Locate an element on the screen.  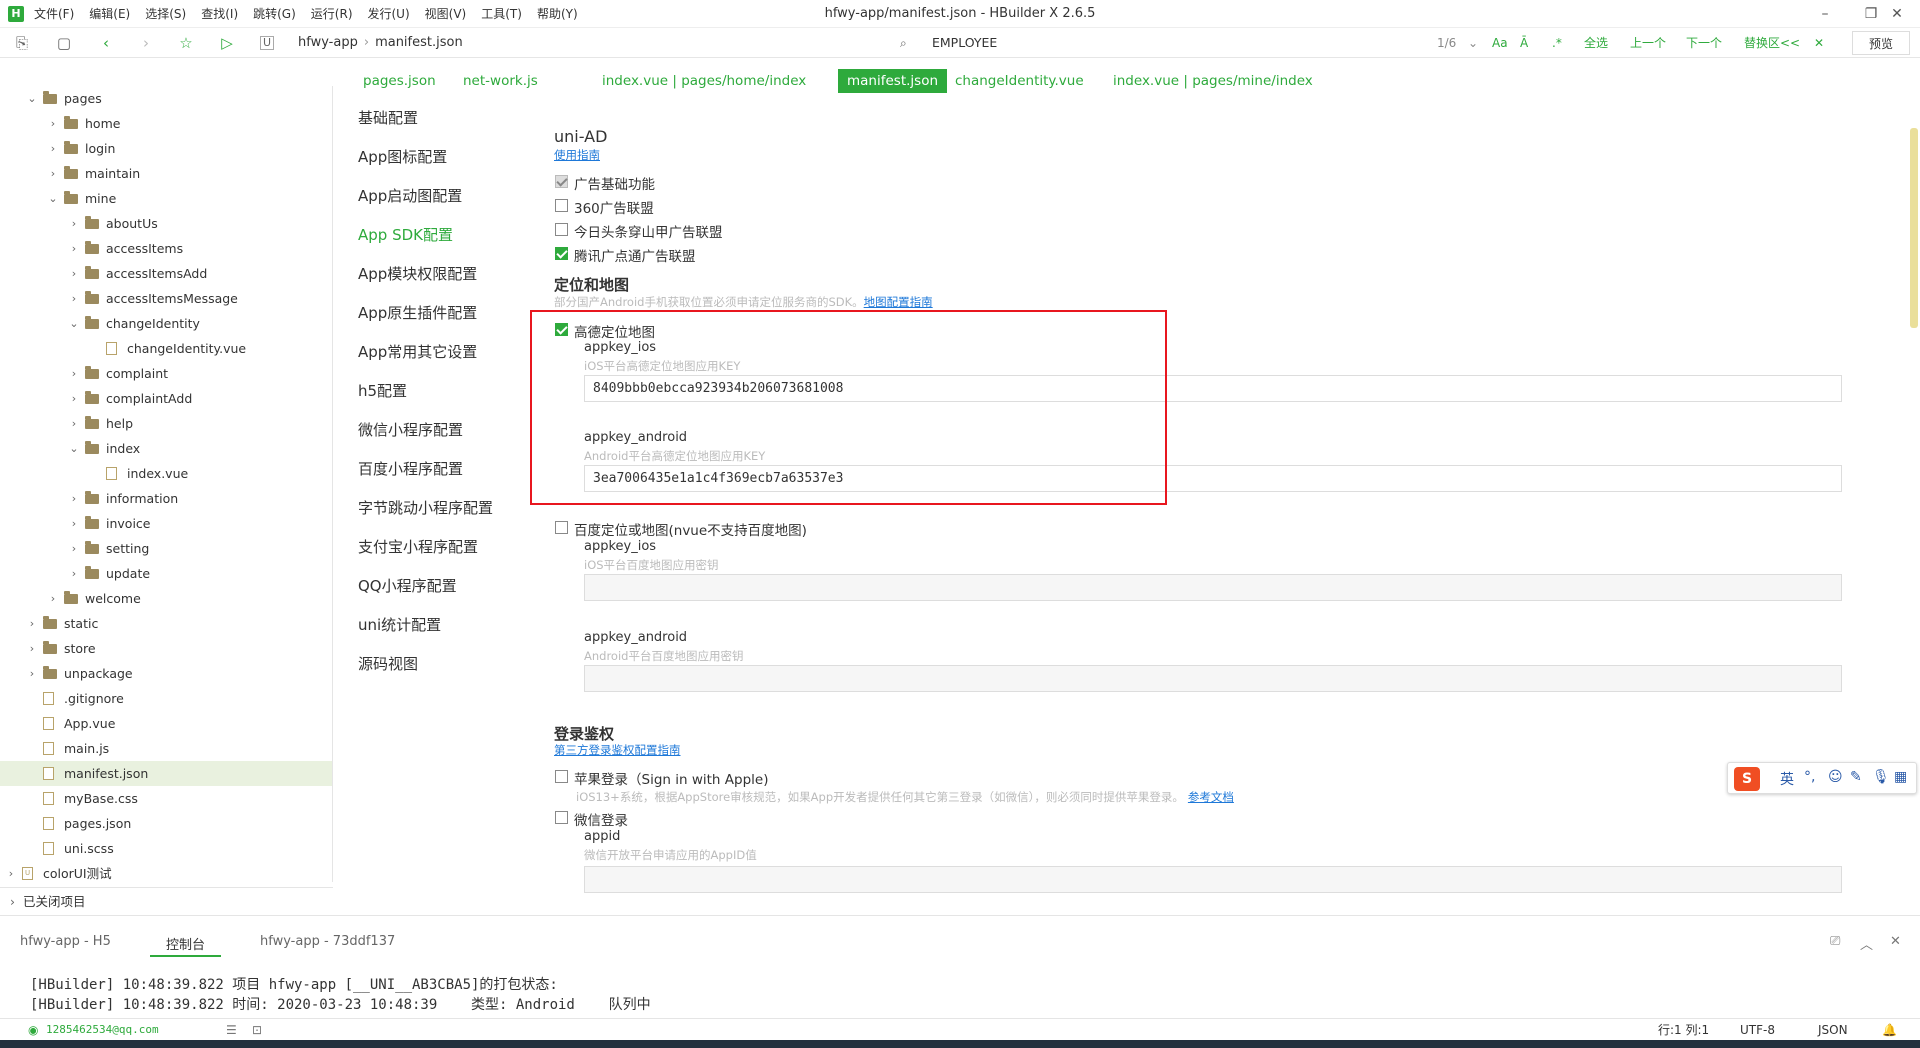
amap-checkbox is located at coordinates (561, 329).